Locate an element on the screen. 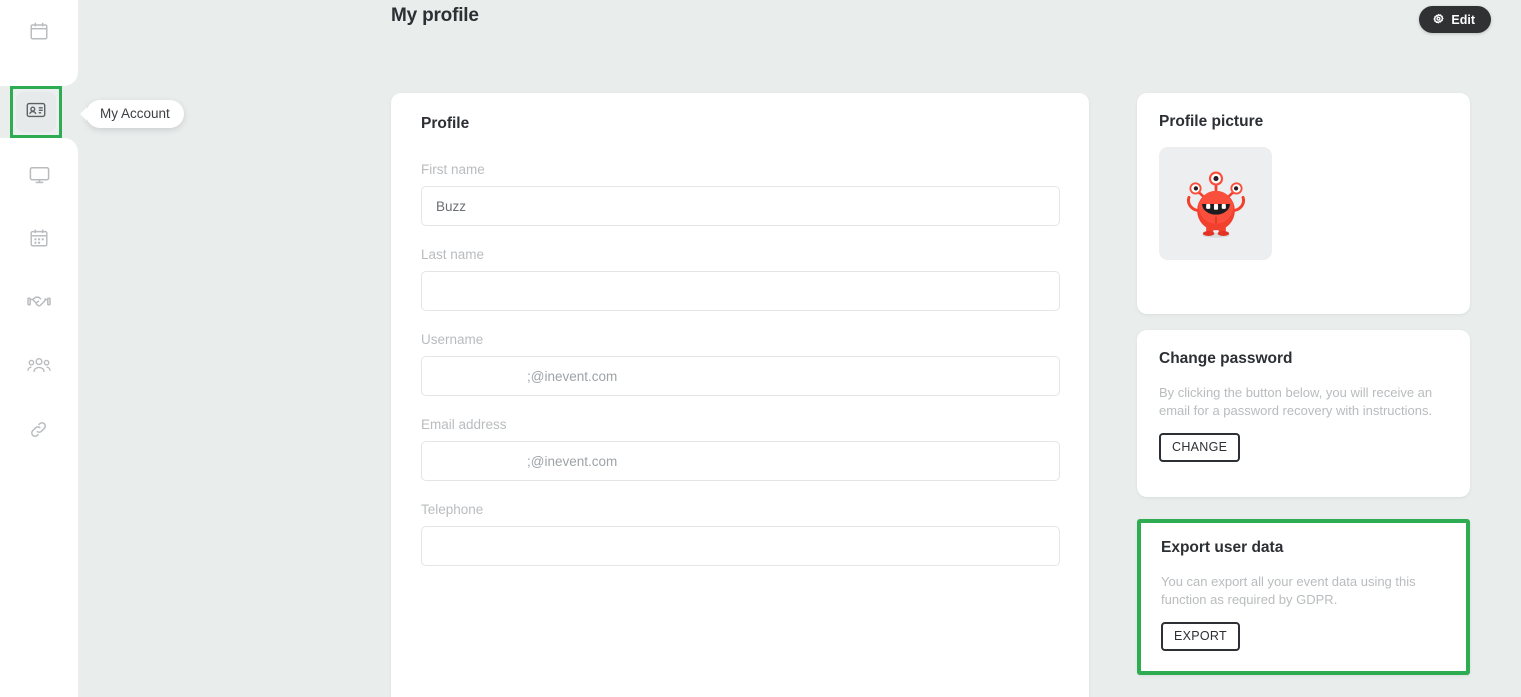 Image resolution: width=1521 pixels, height=697 pixels. contact-card-icon is located at coordinates (36, 112).